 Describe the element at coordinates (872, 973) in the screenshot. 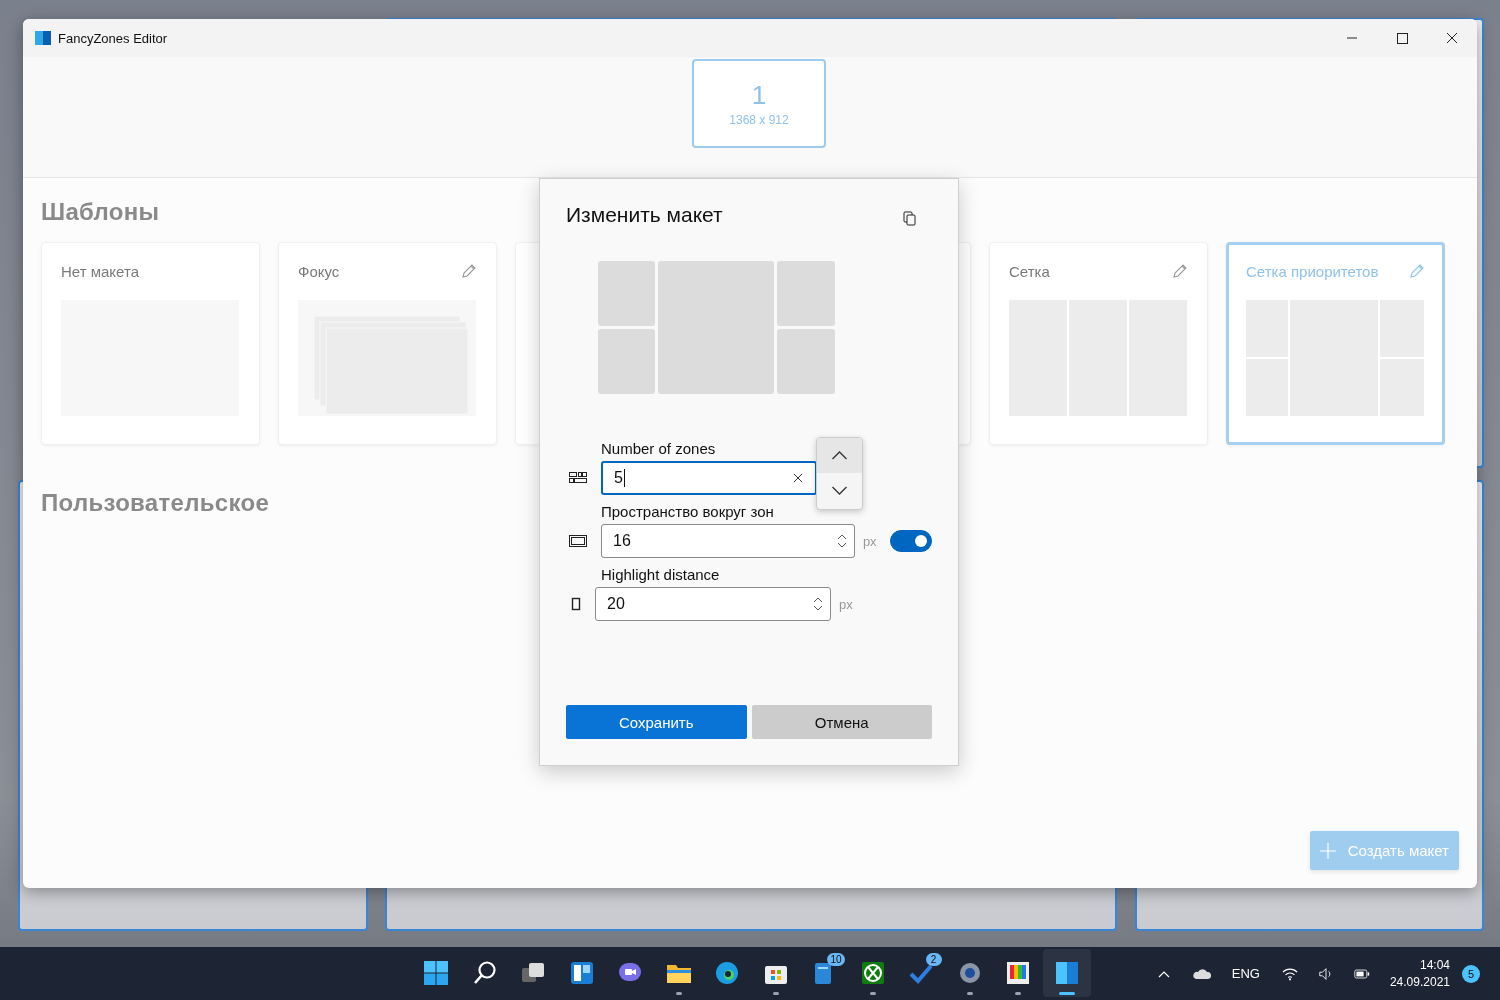

I see `xbox-app-icon` at that location.